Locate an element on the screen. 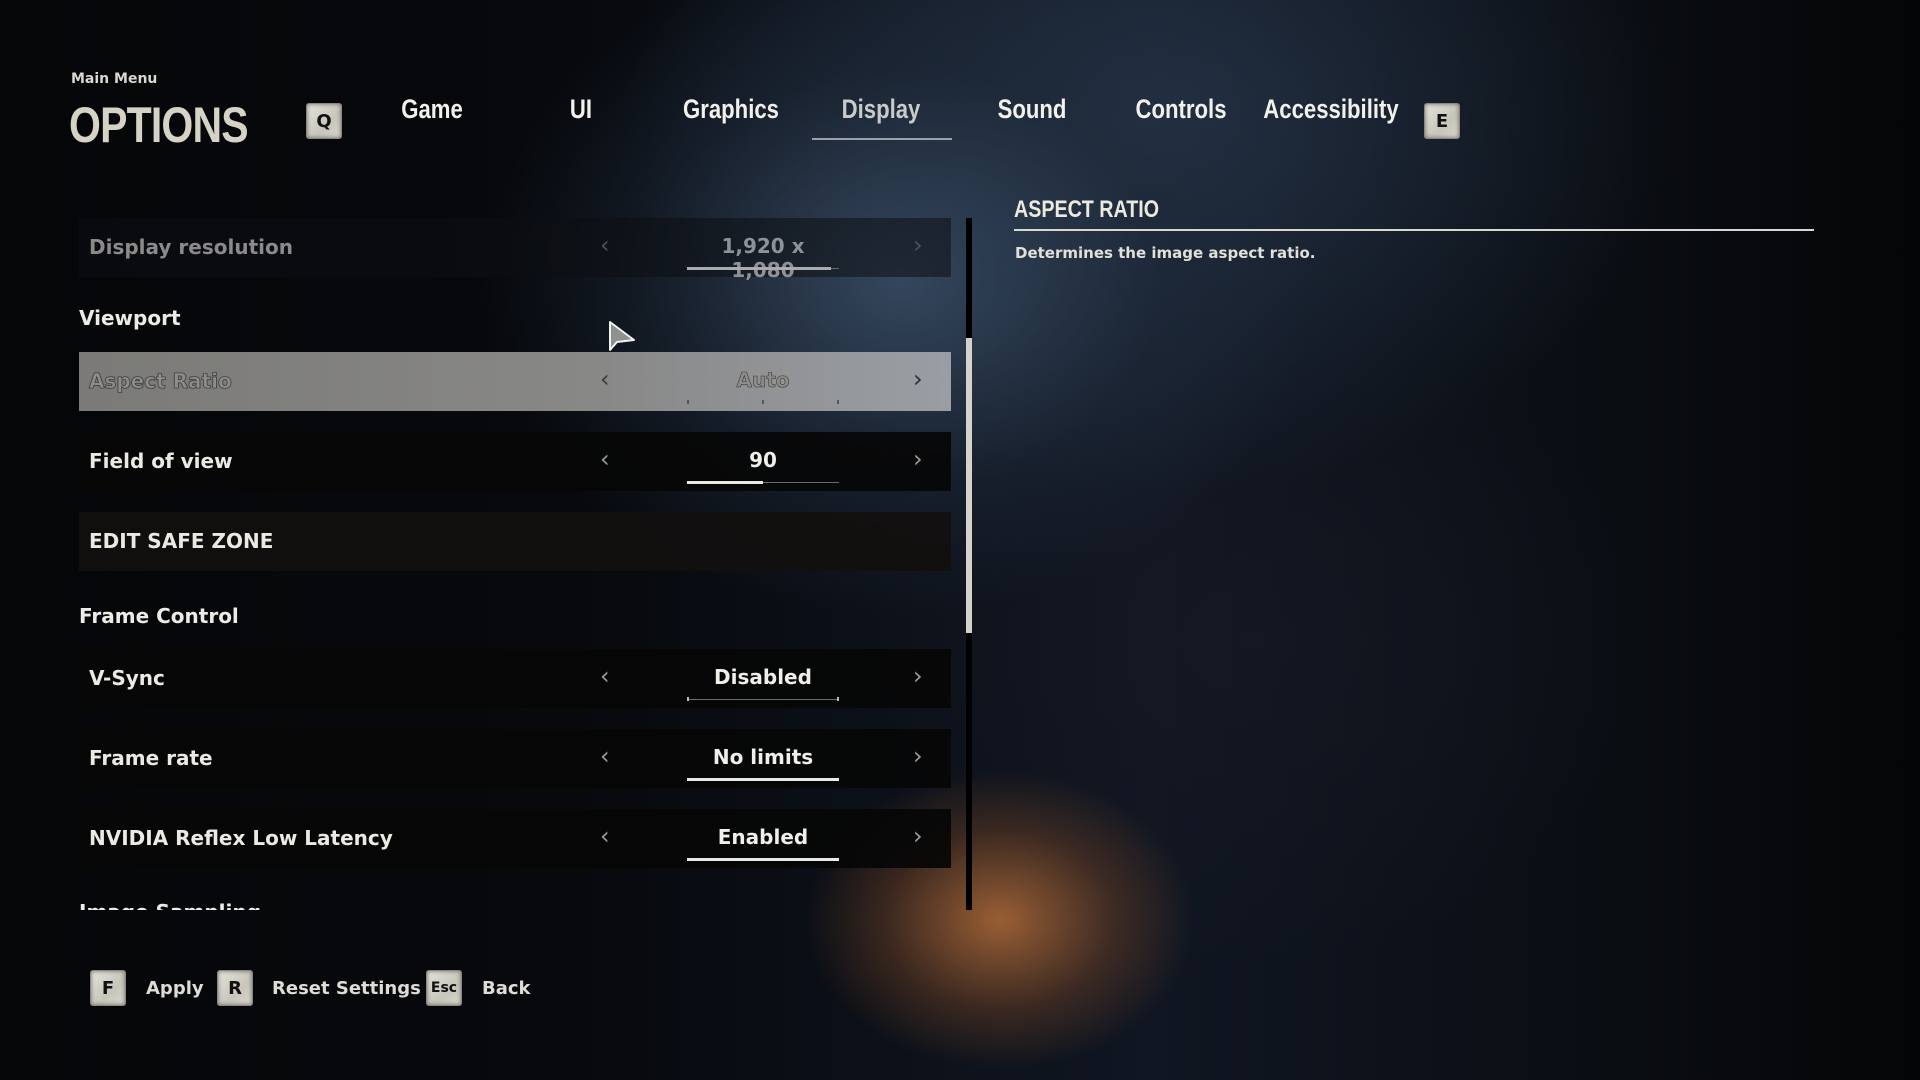  setting-frame-rate: Frame rate ‹ No limits › is located at coordinates (515, 758).